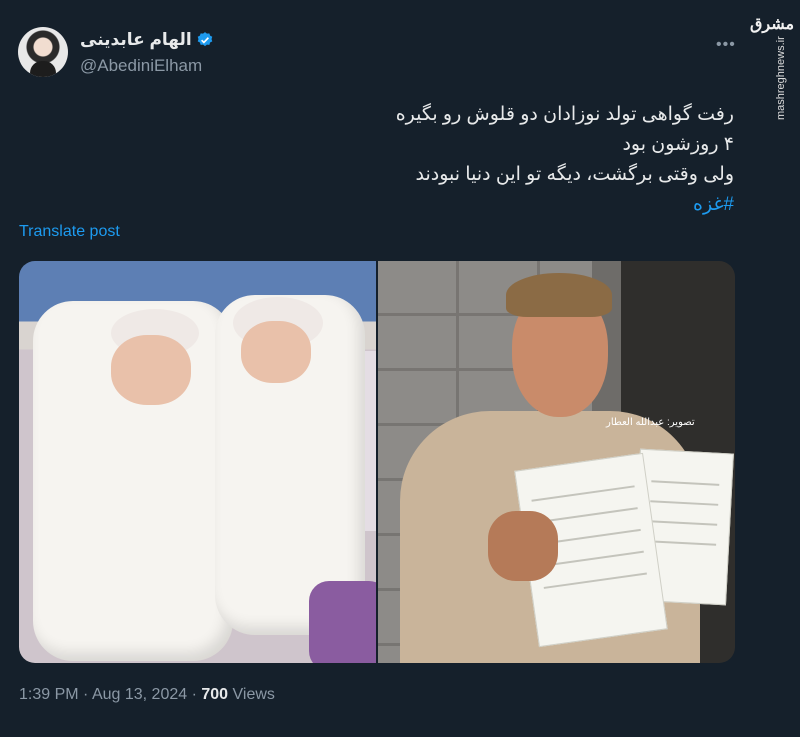 The width and height of the screenshot is (800, 737). What do you see at coordinates (253, 694) in the screenshot?
I see `views-label: Views` at bounding box center [253, 694].